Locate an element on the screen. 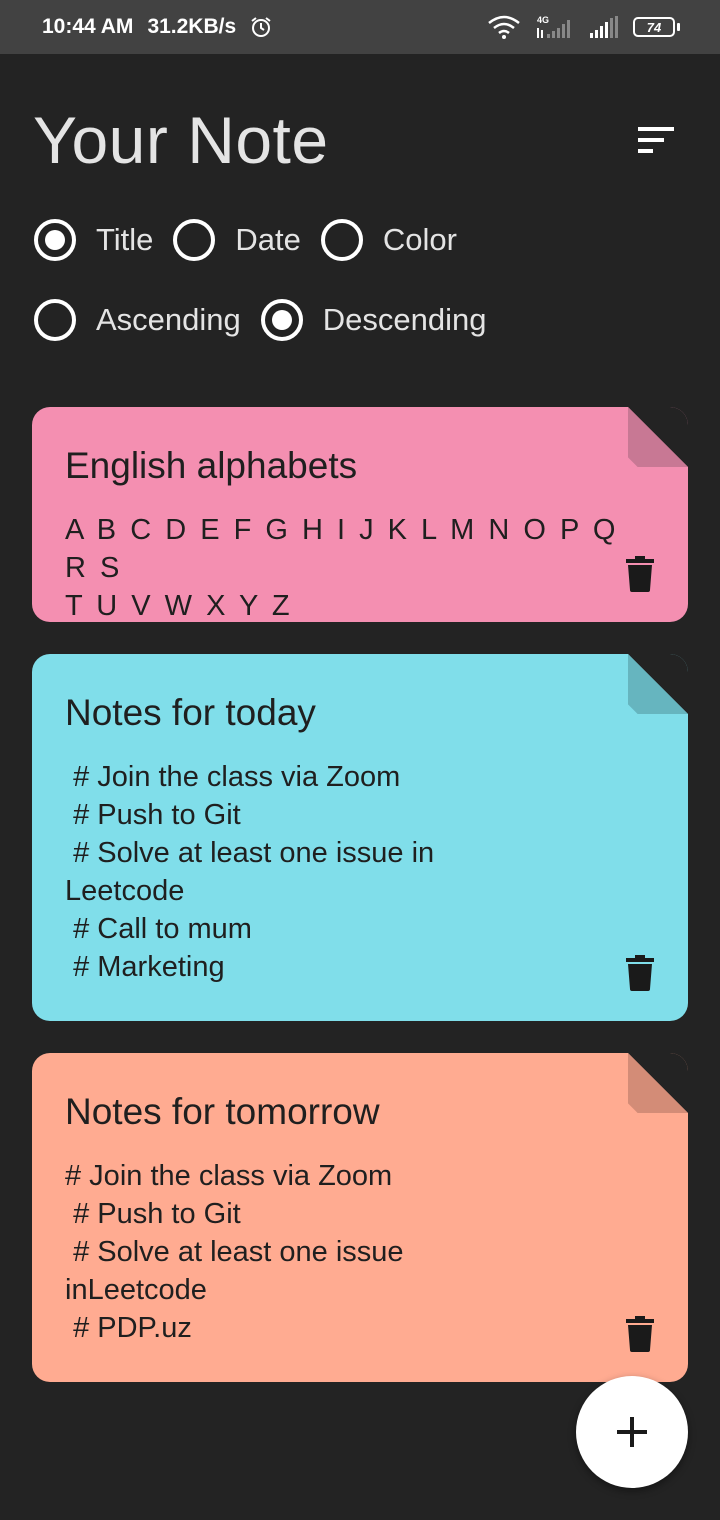 The height and width of the screenshot is (1520, 720). radio-ascending-label: Ascending is located at coordinates (168, 319).